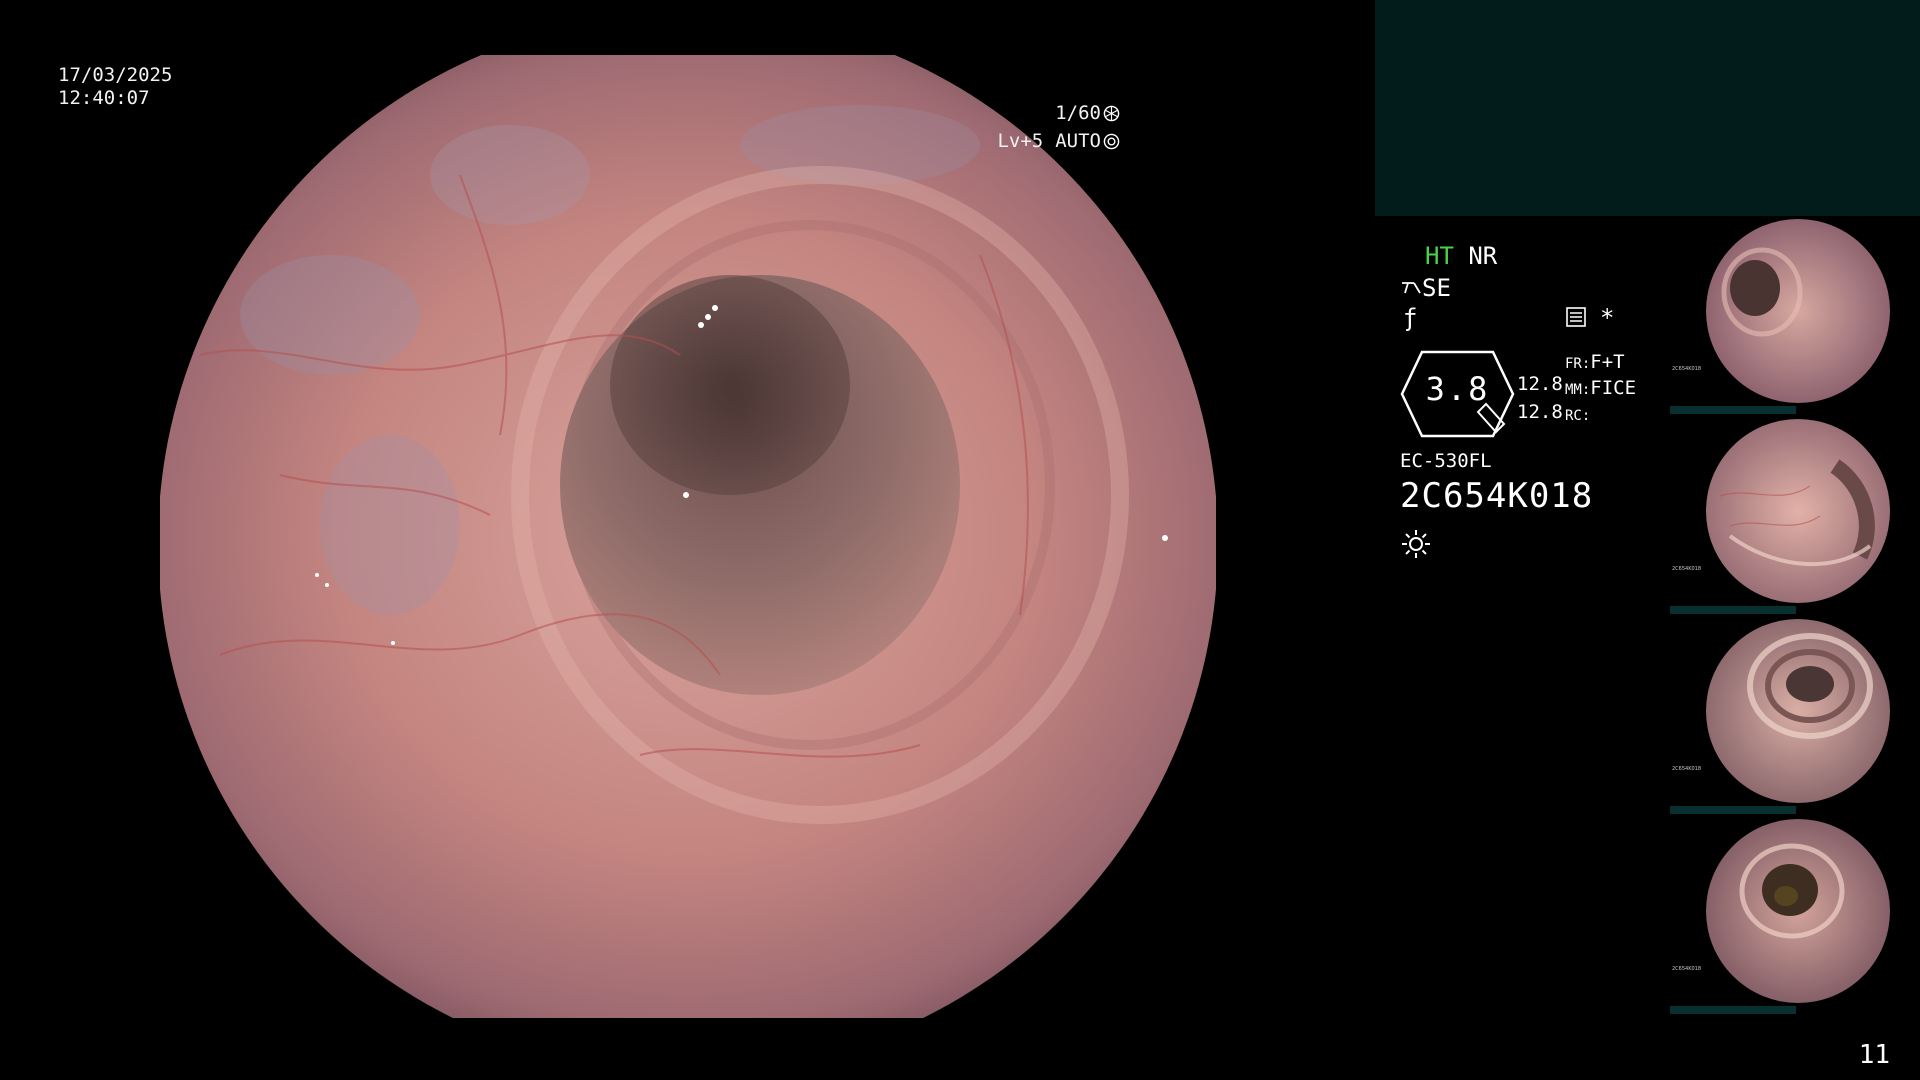 The height and width of the screenshot is (1080, 1920). Describe the element at coordinates (1607, 362) in the screenshot. I see `fr-value: F+T` at that location.